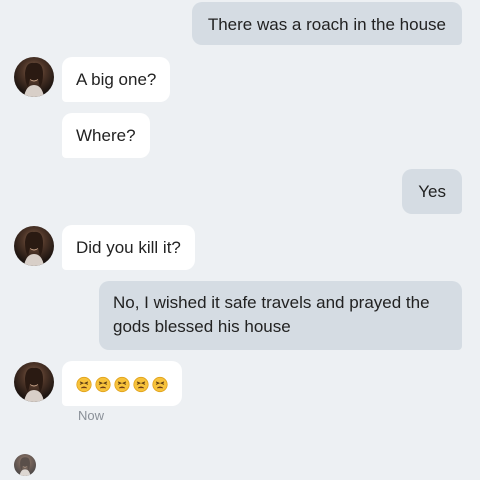 This screenshot has width=480, height=480. I want to click on message-text: Did you kill it?, so click(128, 247).